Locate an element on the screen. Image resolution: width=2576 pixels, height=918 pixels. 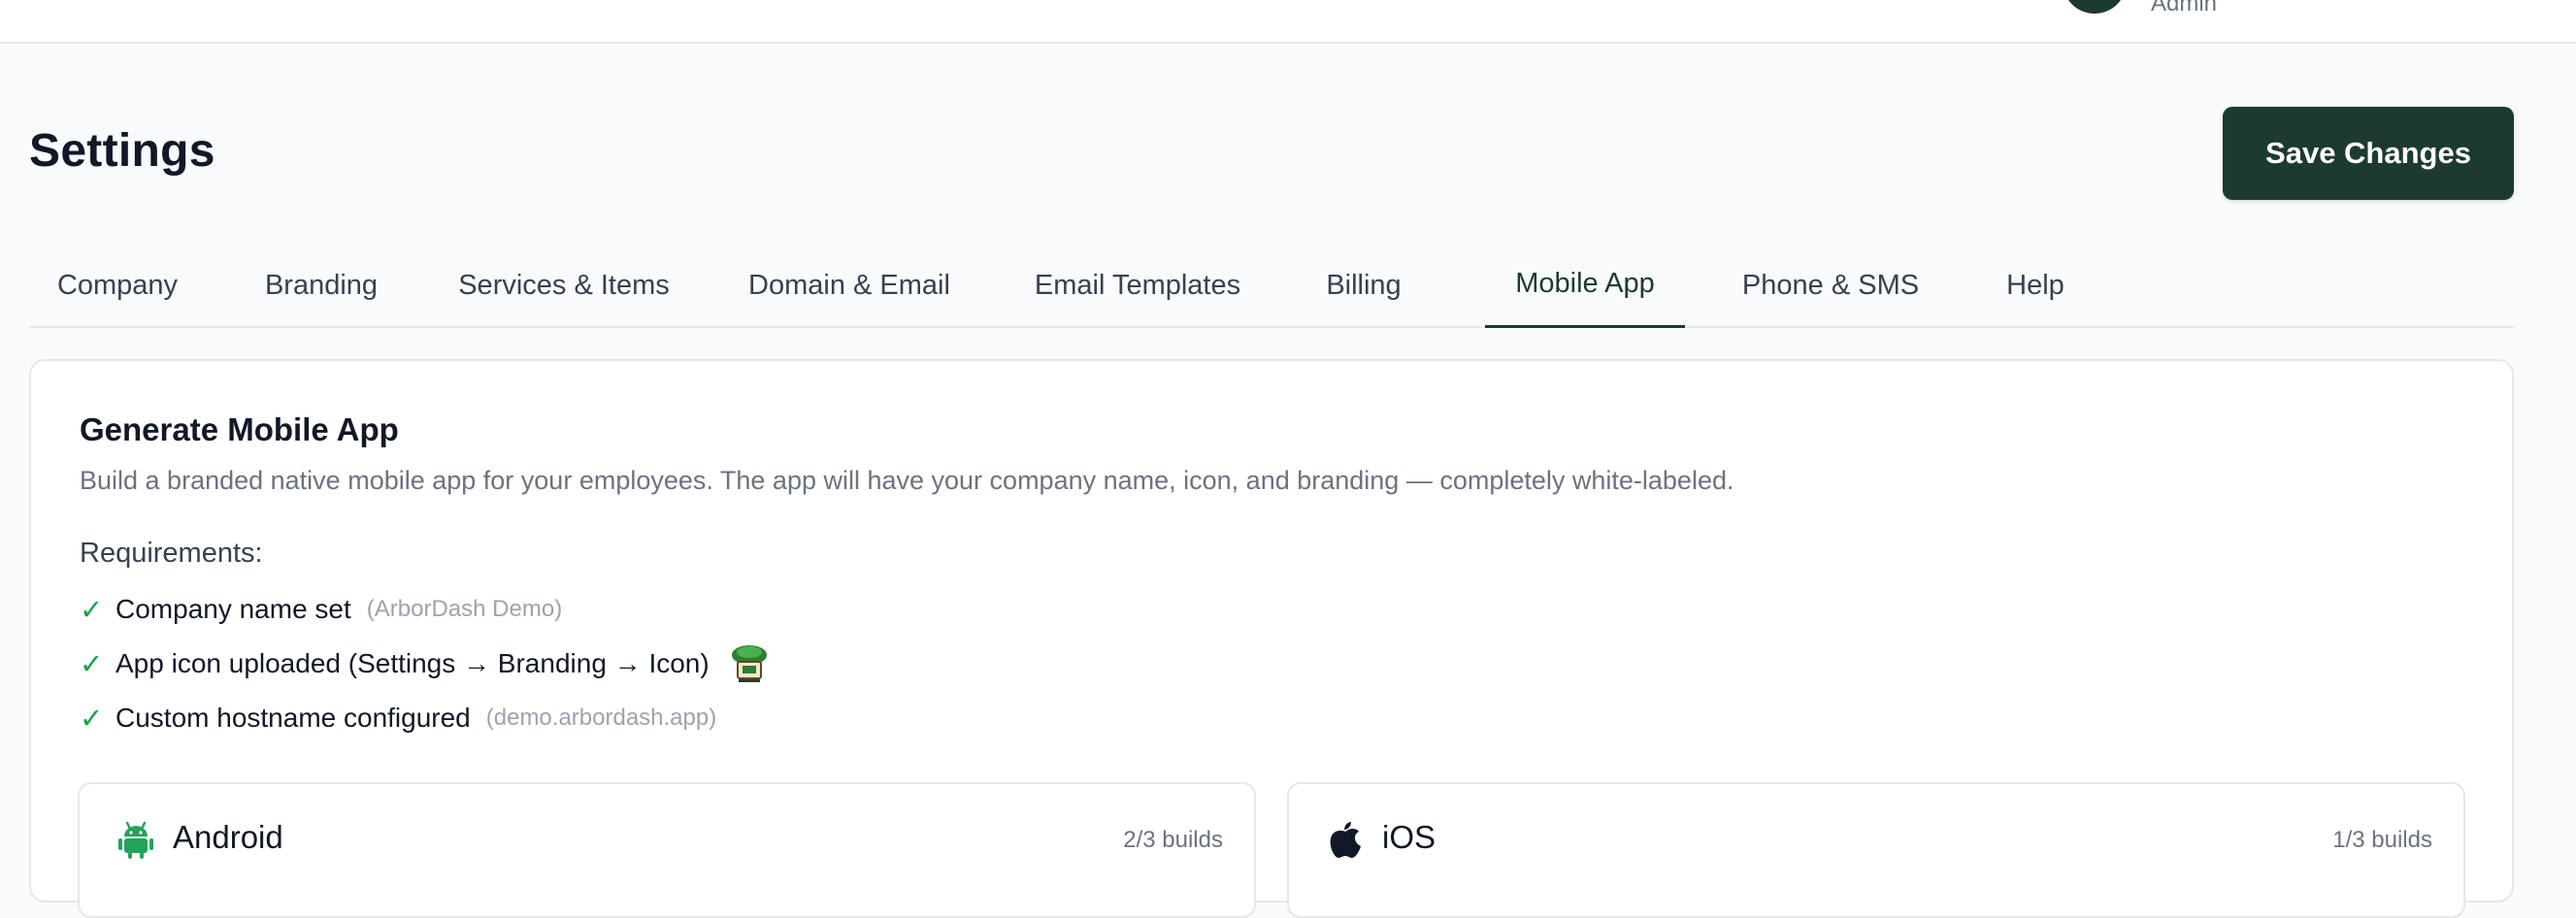
card-title: Generate Mobile App is located at coordinates (239, 429).